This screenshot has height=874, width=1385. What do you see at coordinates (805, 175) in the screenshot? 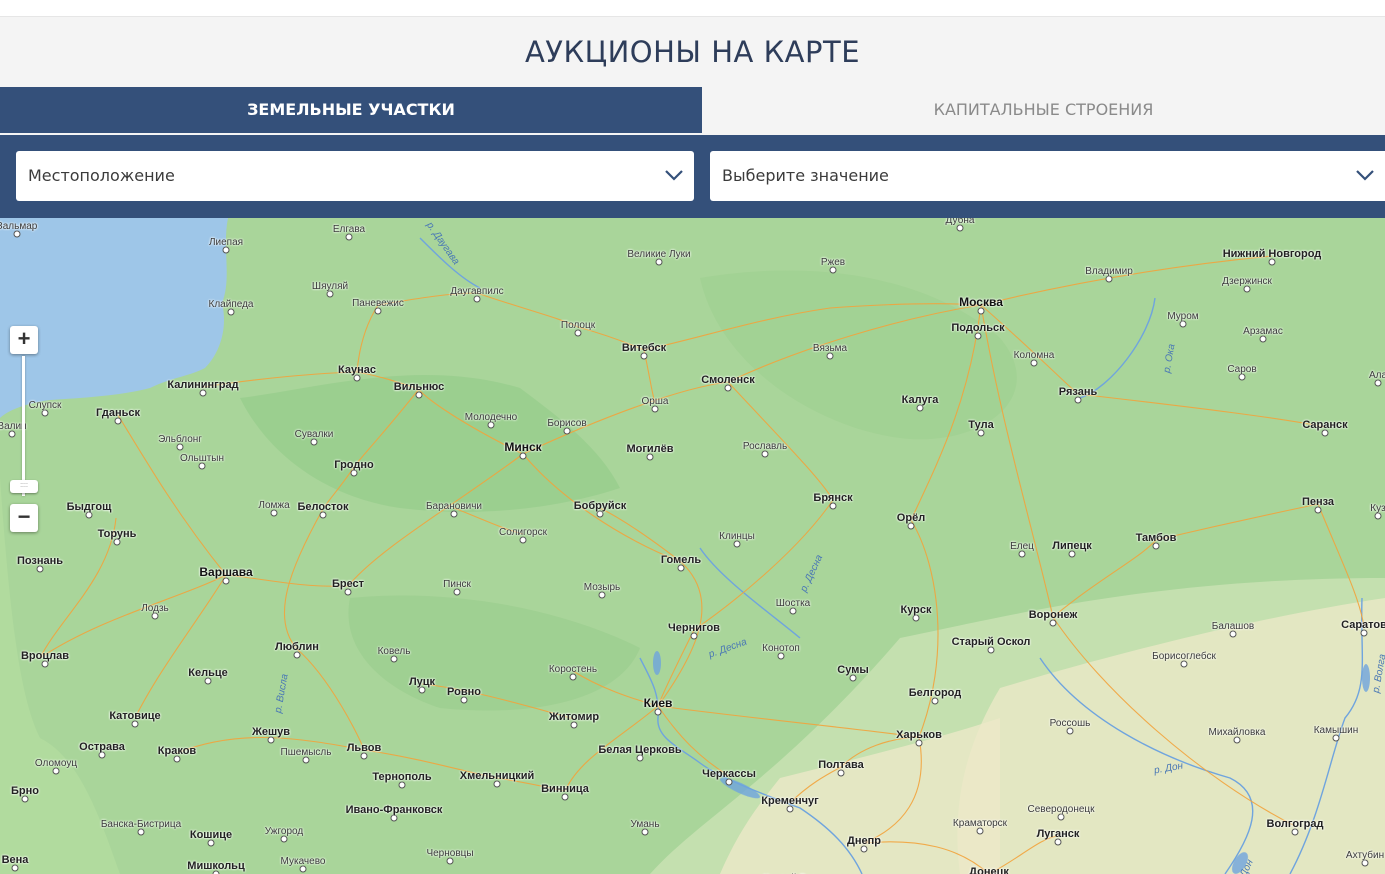
I see `value-select-value: Выберите значение` at bounding box center [805, 175].